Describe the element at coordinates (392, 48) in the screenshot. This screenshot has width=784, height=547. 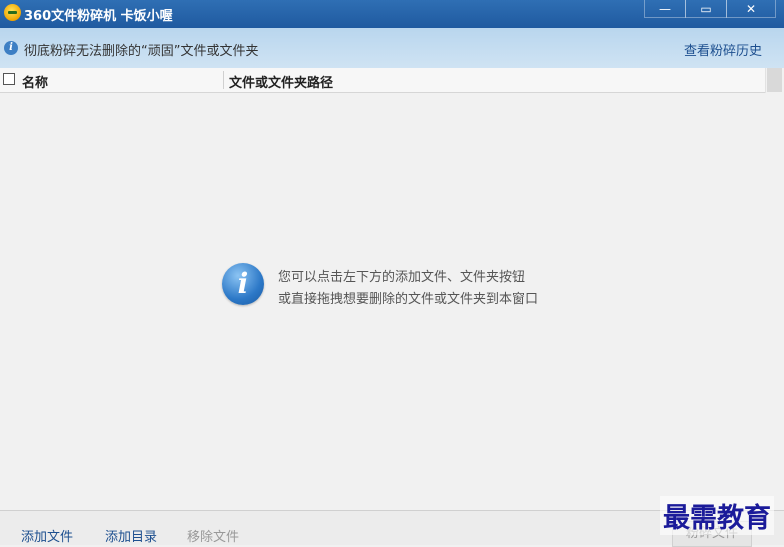
I see `info-bar: i 彻底粉碎无法删除的“顽固”文件或文件夹 查看粉碎历史` at that location.